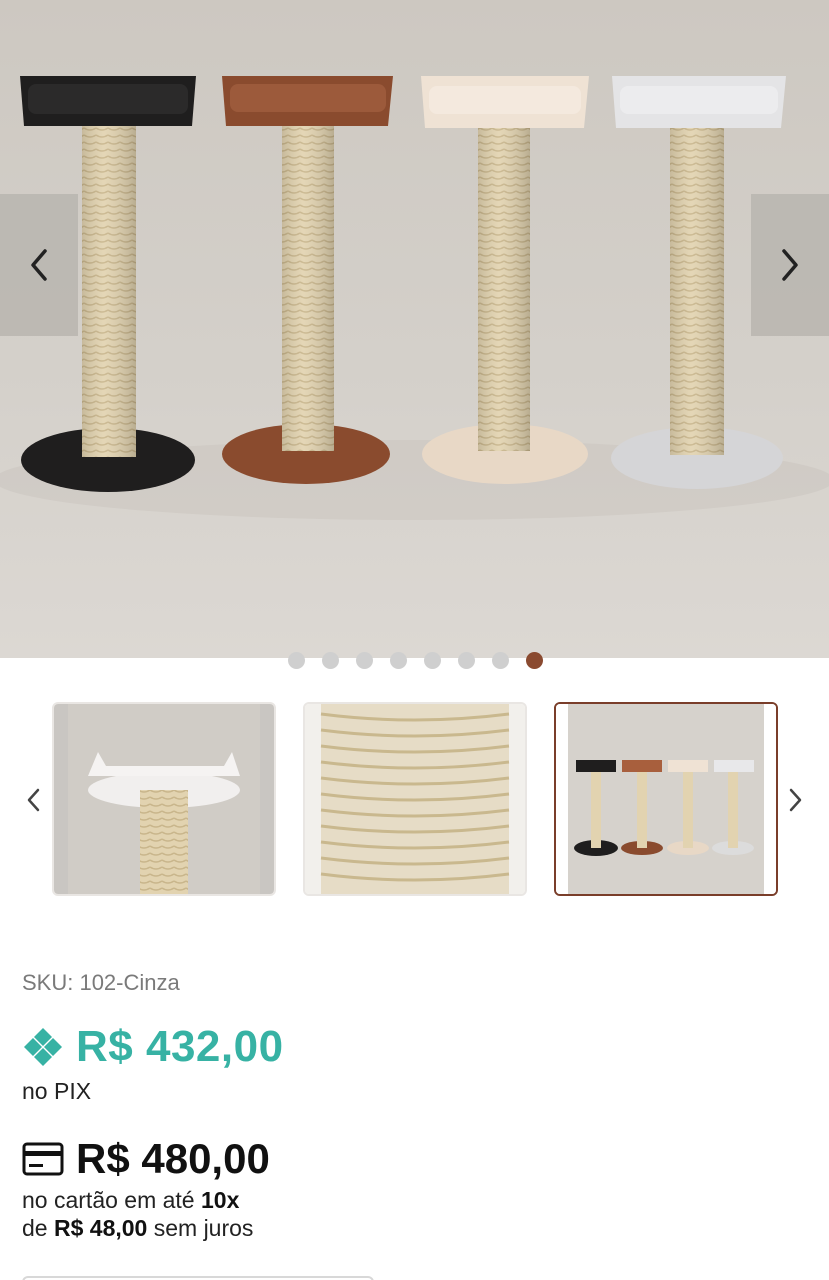 The width and height of the screenshot is (829, 1280). What do you see at coordinates (414, 660) in the screenshot?
I see `gallery-pagination-dots` at bounding box center [414, 660].